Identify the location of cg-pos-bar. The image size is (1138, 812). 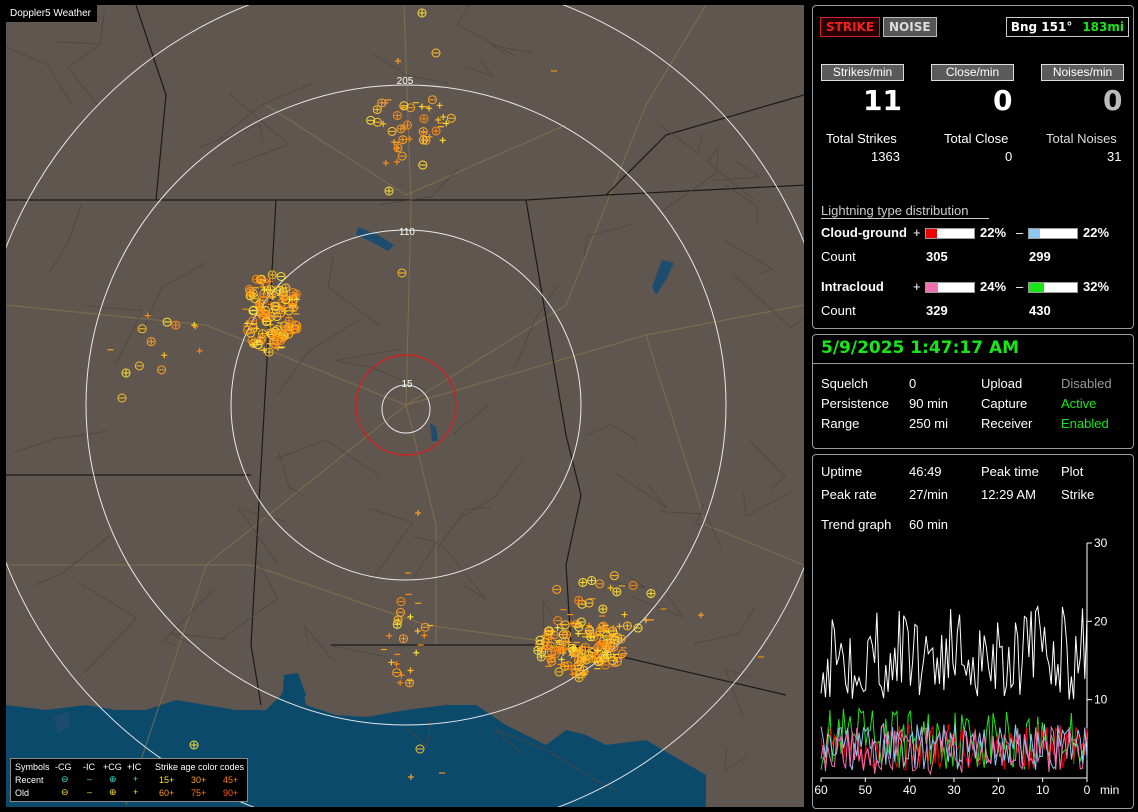
(950, 233).